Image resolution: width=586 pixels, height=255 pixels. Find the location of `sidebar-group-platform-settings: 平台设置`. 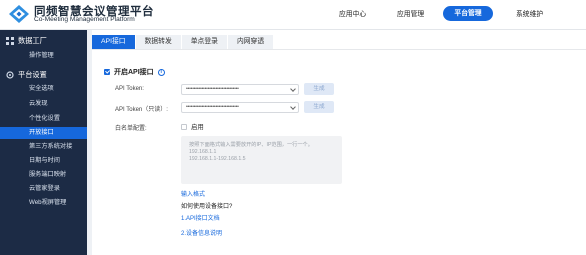

sidebar-group-platform-settings: 平台设置 is located at coordinates (26, 75).